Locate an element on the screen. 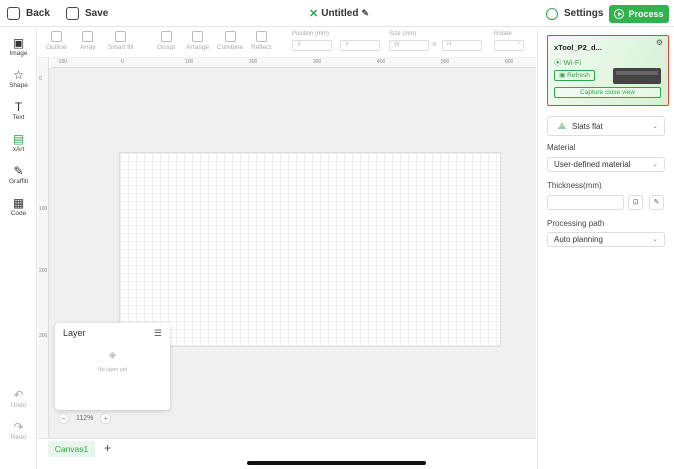 The height and width of the screenshot is (469, 674). platform-select: ⟁ Slats flat ⌄ is located at coordinates (606, 126).